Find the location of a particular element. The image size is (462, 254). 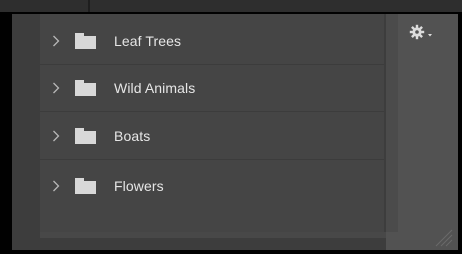

folder-row-flowers: Flowers is located at coordinates (212, 185).